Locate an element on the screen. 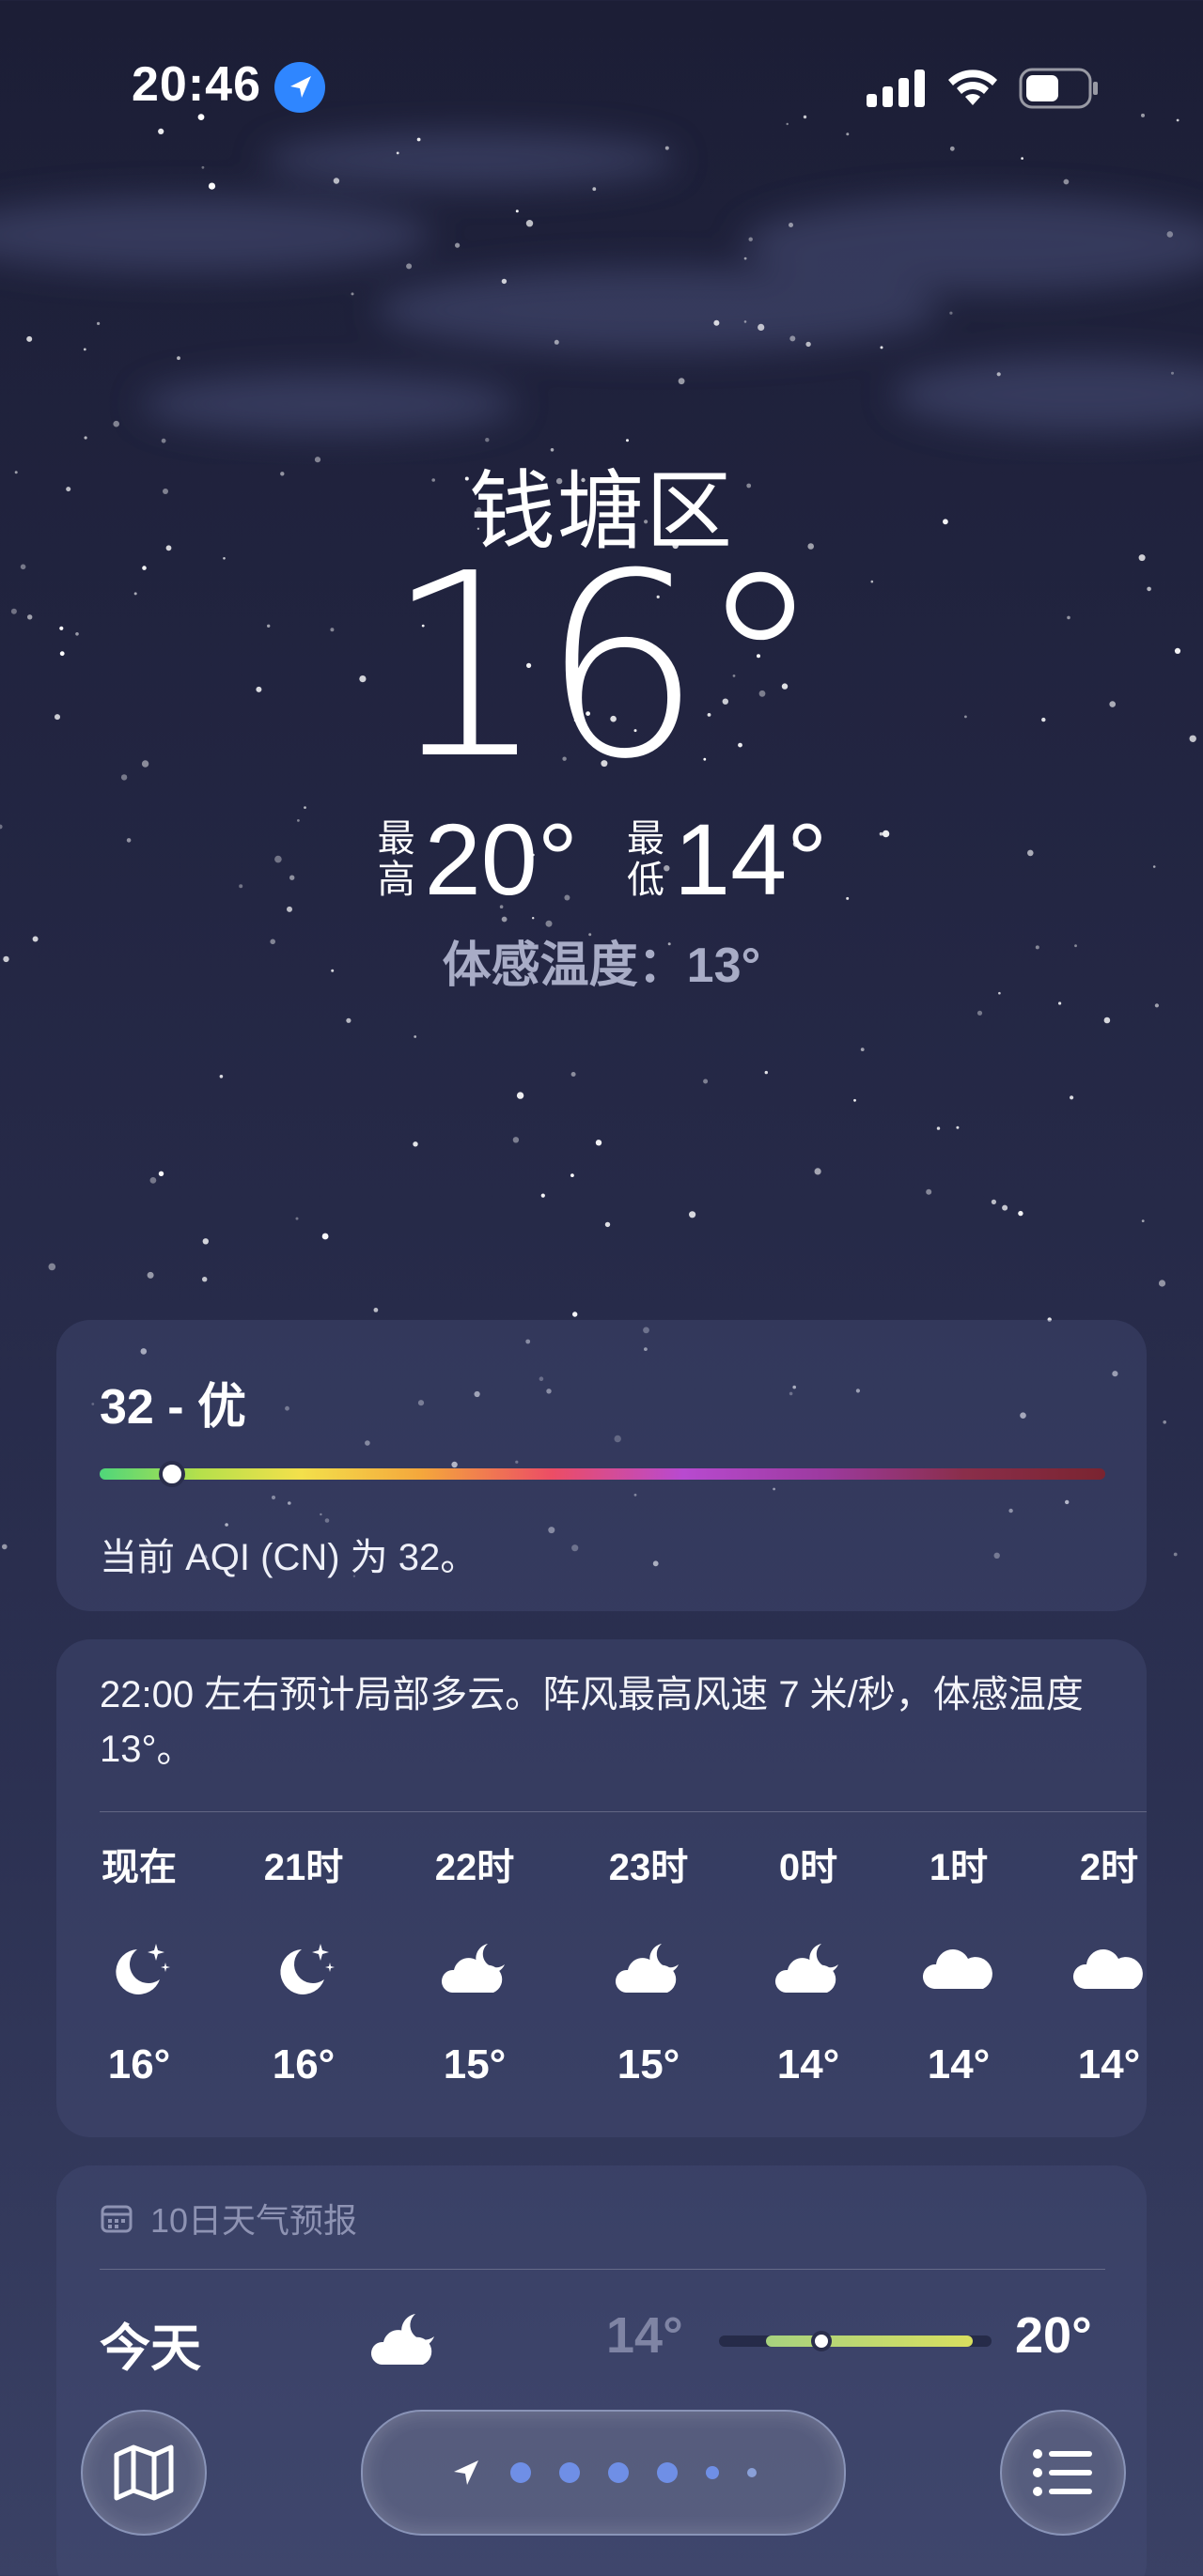  feels-like-temperature: 体感温度：13° is located at coordinates (601, 966).